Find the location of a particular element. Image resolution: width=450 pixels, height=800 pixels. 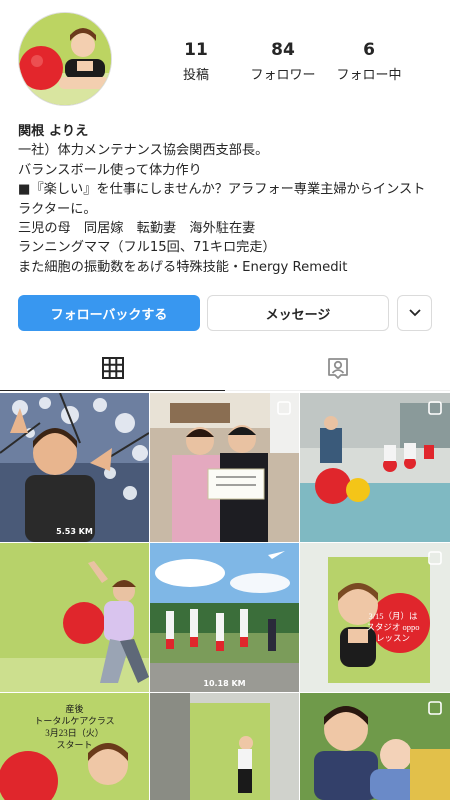

profile-actions: フォローバックする メッセージ is located at coordinates (225, 313).